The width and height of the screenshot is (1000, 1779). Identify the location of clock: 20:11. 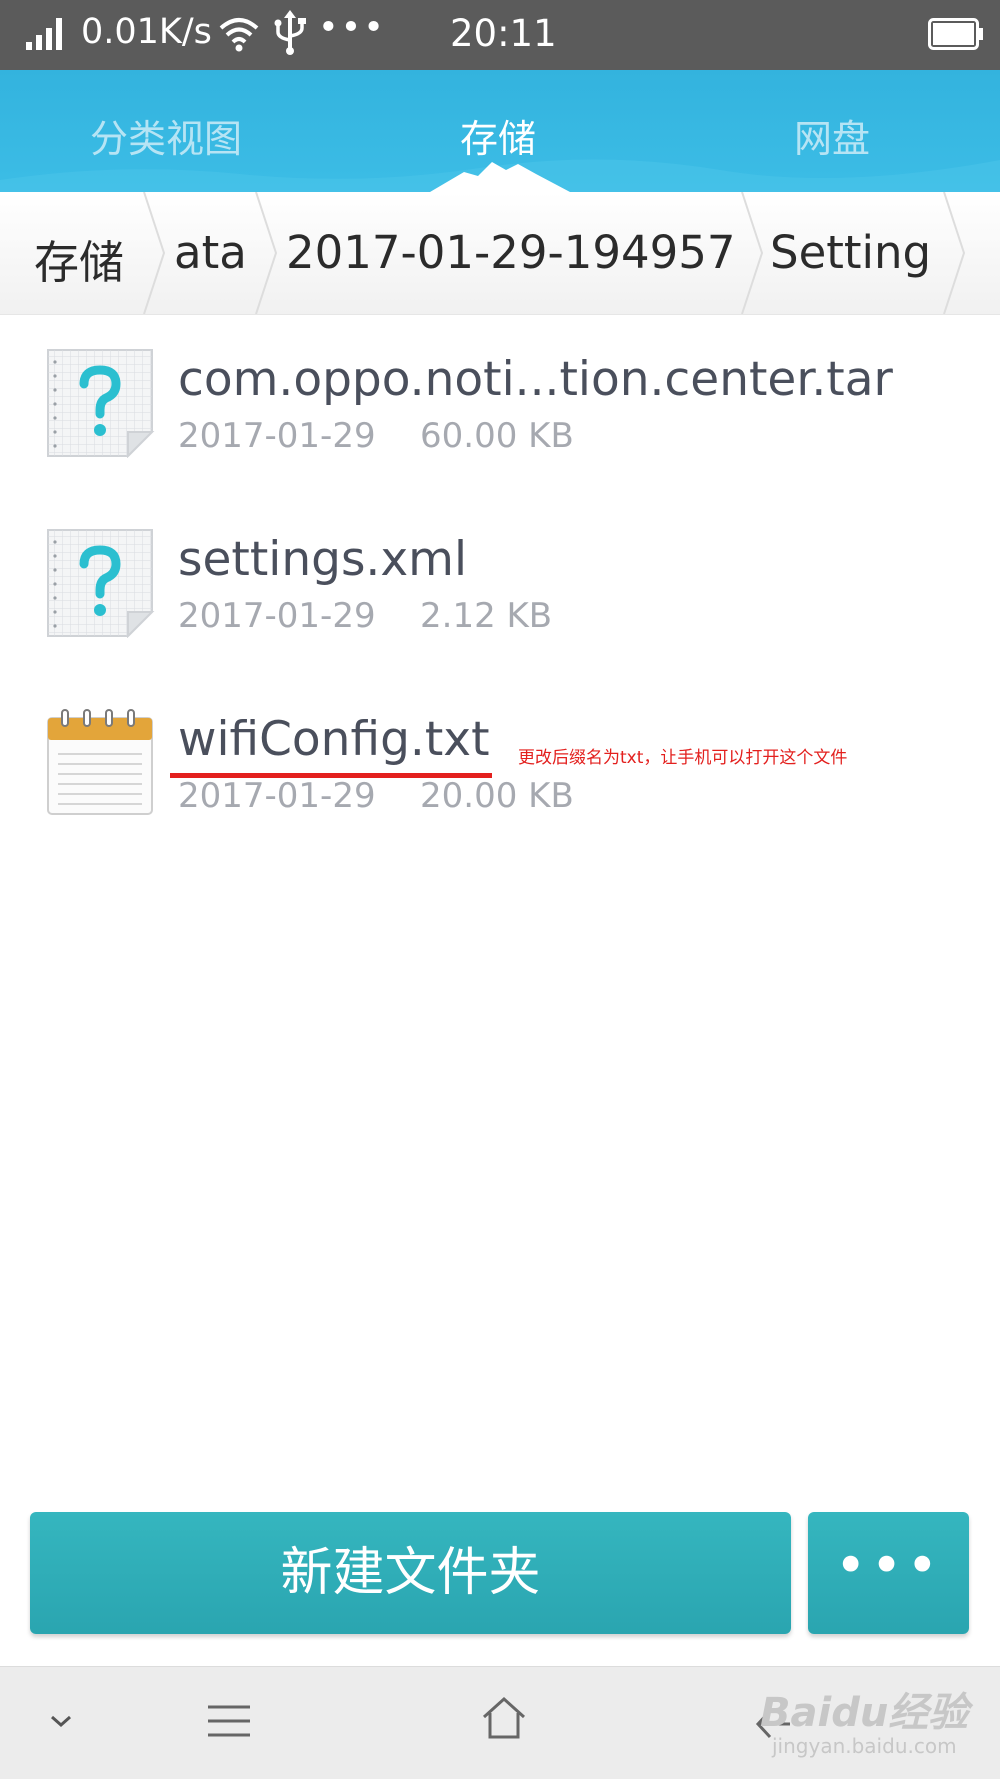
(503, 33).